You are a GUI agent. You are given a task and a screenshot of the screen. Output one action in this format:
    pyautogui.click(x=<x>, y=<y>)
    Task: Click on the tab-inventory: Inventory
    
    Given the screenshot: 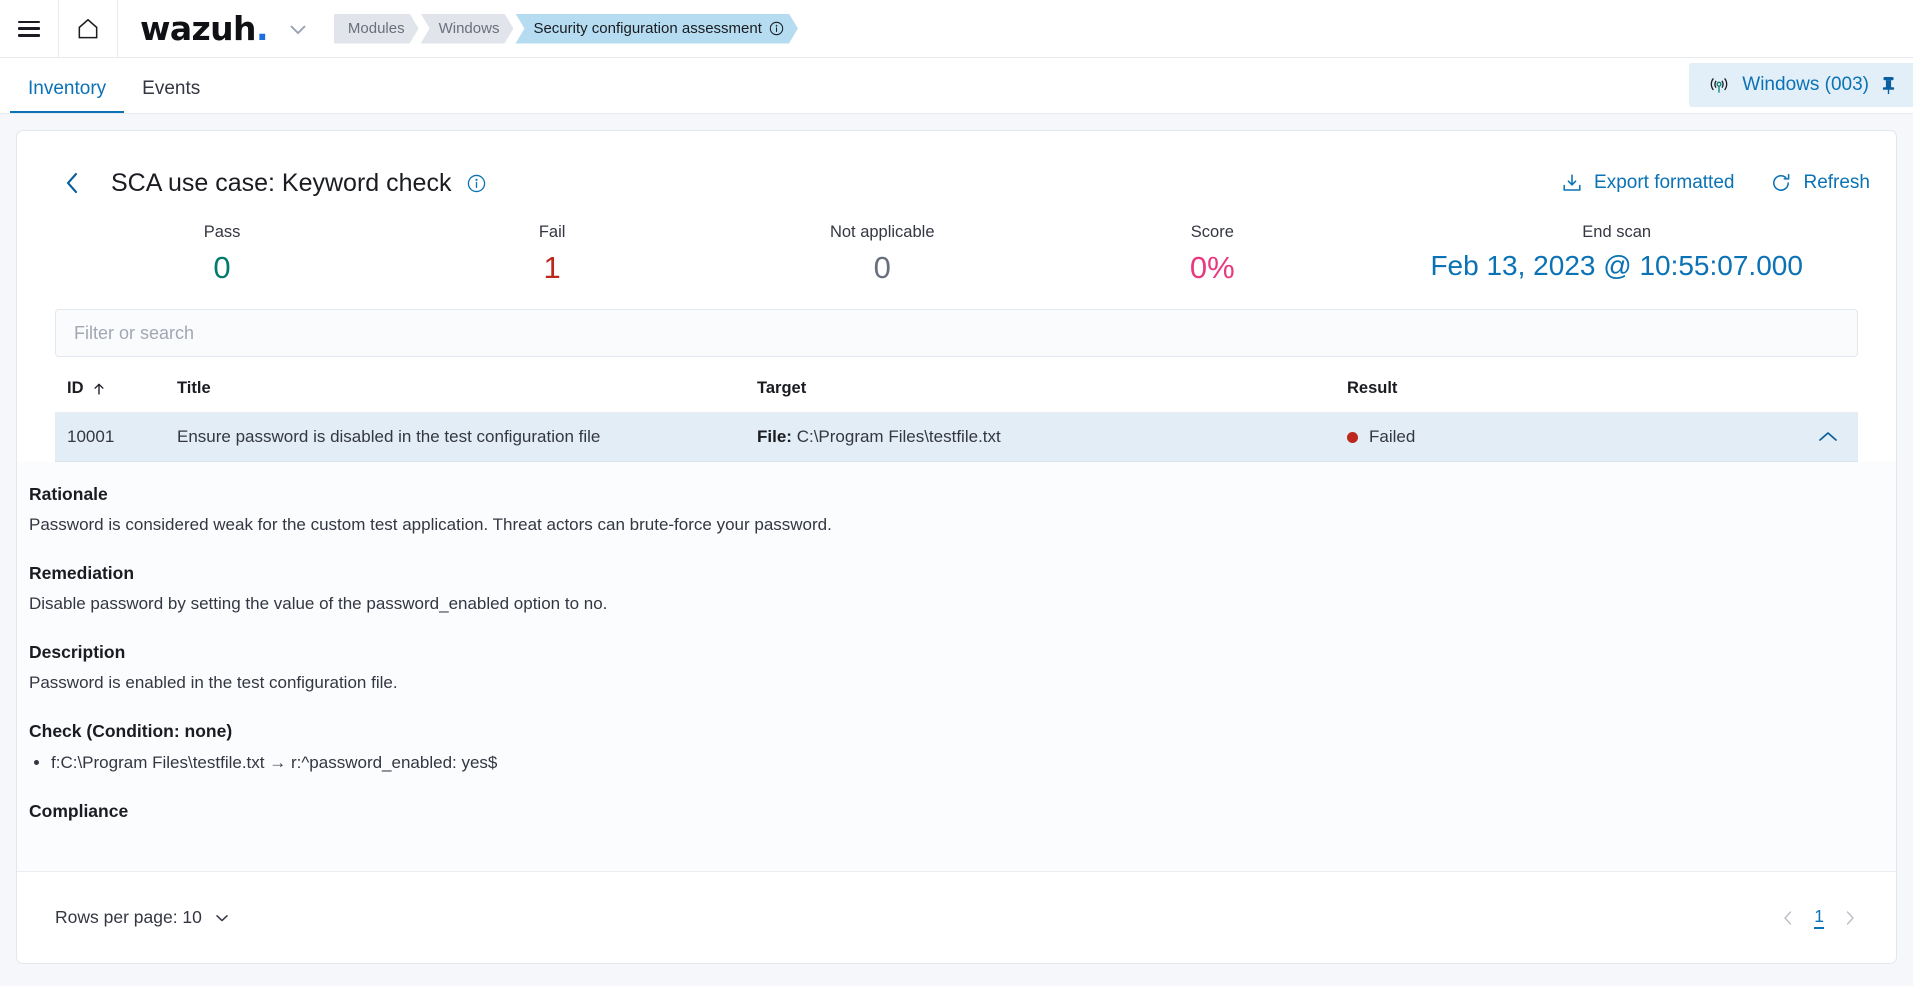 What is the action you would take?
    pyautogui.click(x=67, y=95)
    